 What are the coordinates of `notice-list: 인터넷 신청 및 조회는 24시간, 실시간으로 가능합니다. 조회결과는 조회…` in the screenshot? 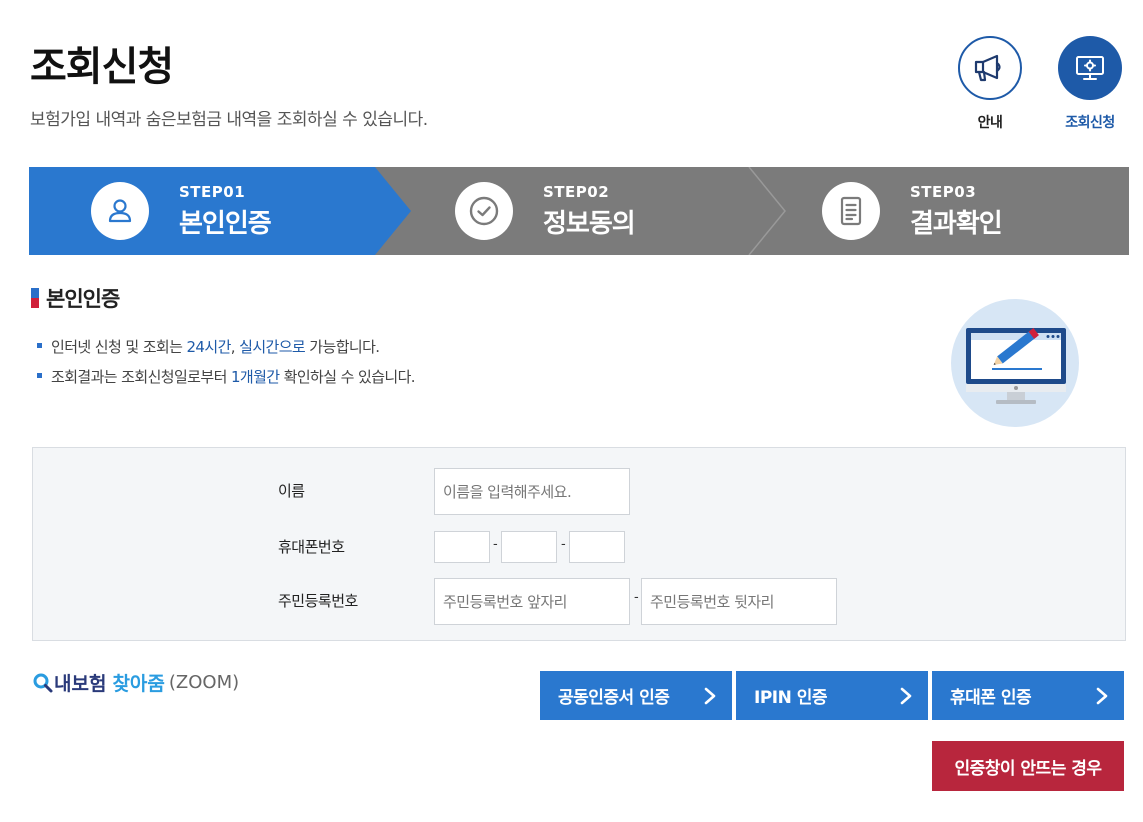 It's located at (226, 366).